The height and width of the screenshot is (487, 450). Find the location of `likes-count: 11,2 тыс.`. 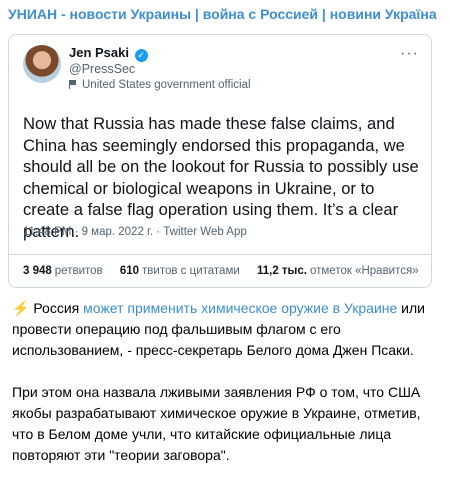

likes-count: 11,2 тыс. is located at coordinates (281, 271).